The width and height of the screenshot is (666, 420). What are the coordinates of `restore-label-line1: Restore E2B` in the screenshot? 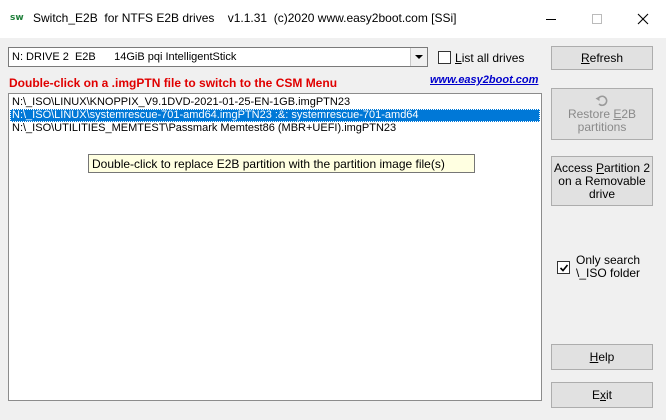 It's located at (602, 113).